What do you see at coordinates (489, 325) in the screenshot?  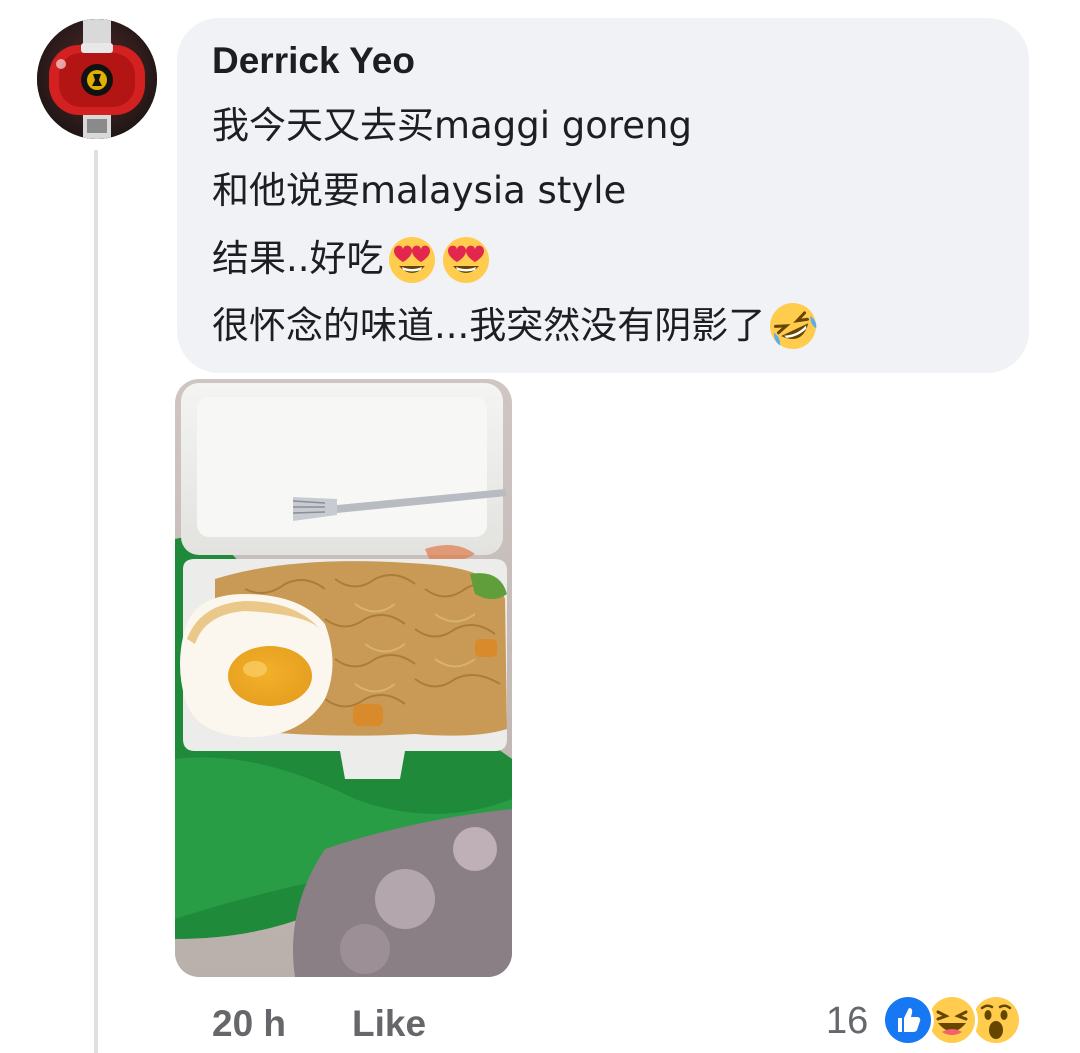 I see `comment-text: 很怀念的味道...我突然没有阴影了` at bounding box center [489, 325].